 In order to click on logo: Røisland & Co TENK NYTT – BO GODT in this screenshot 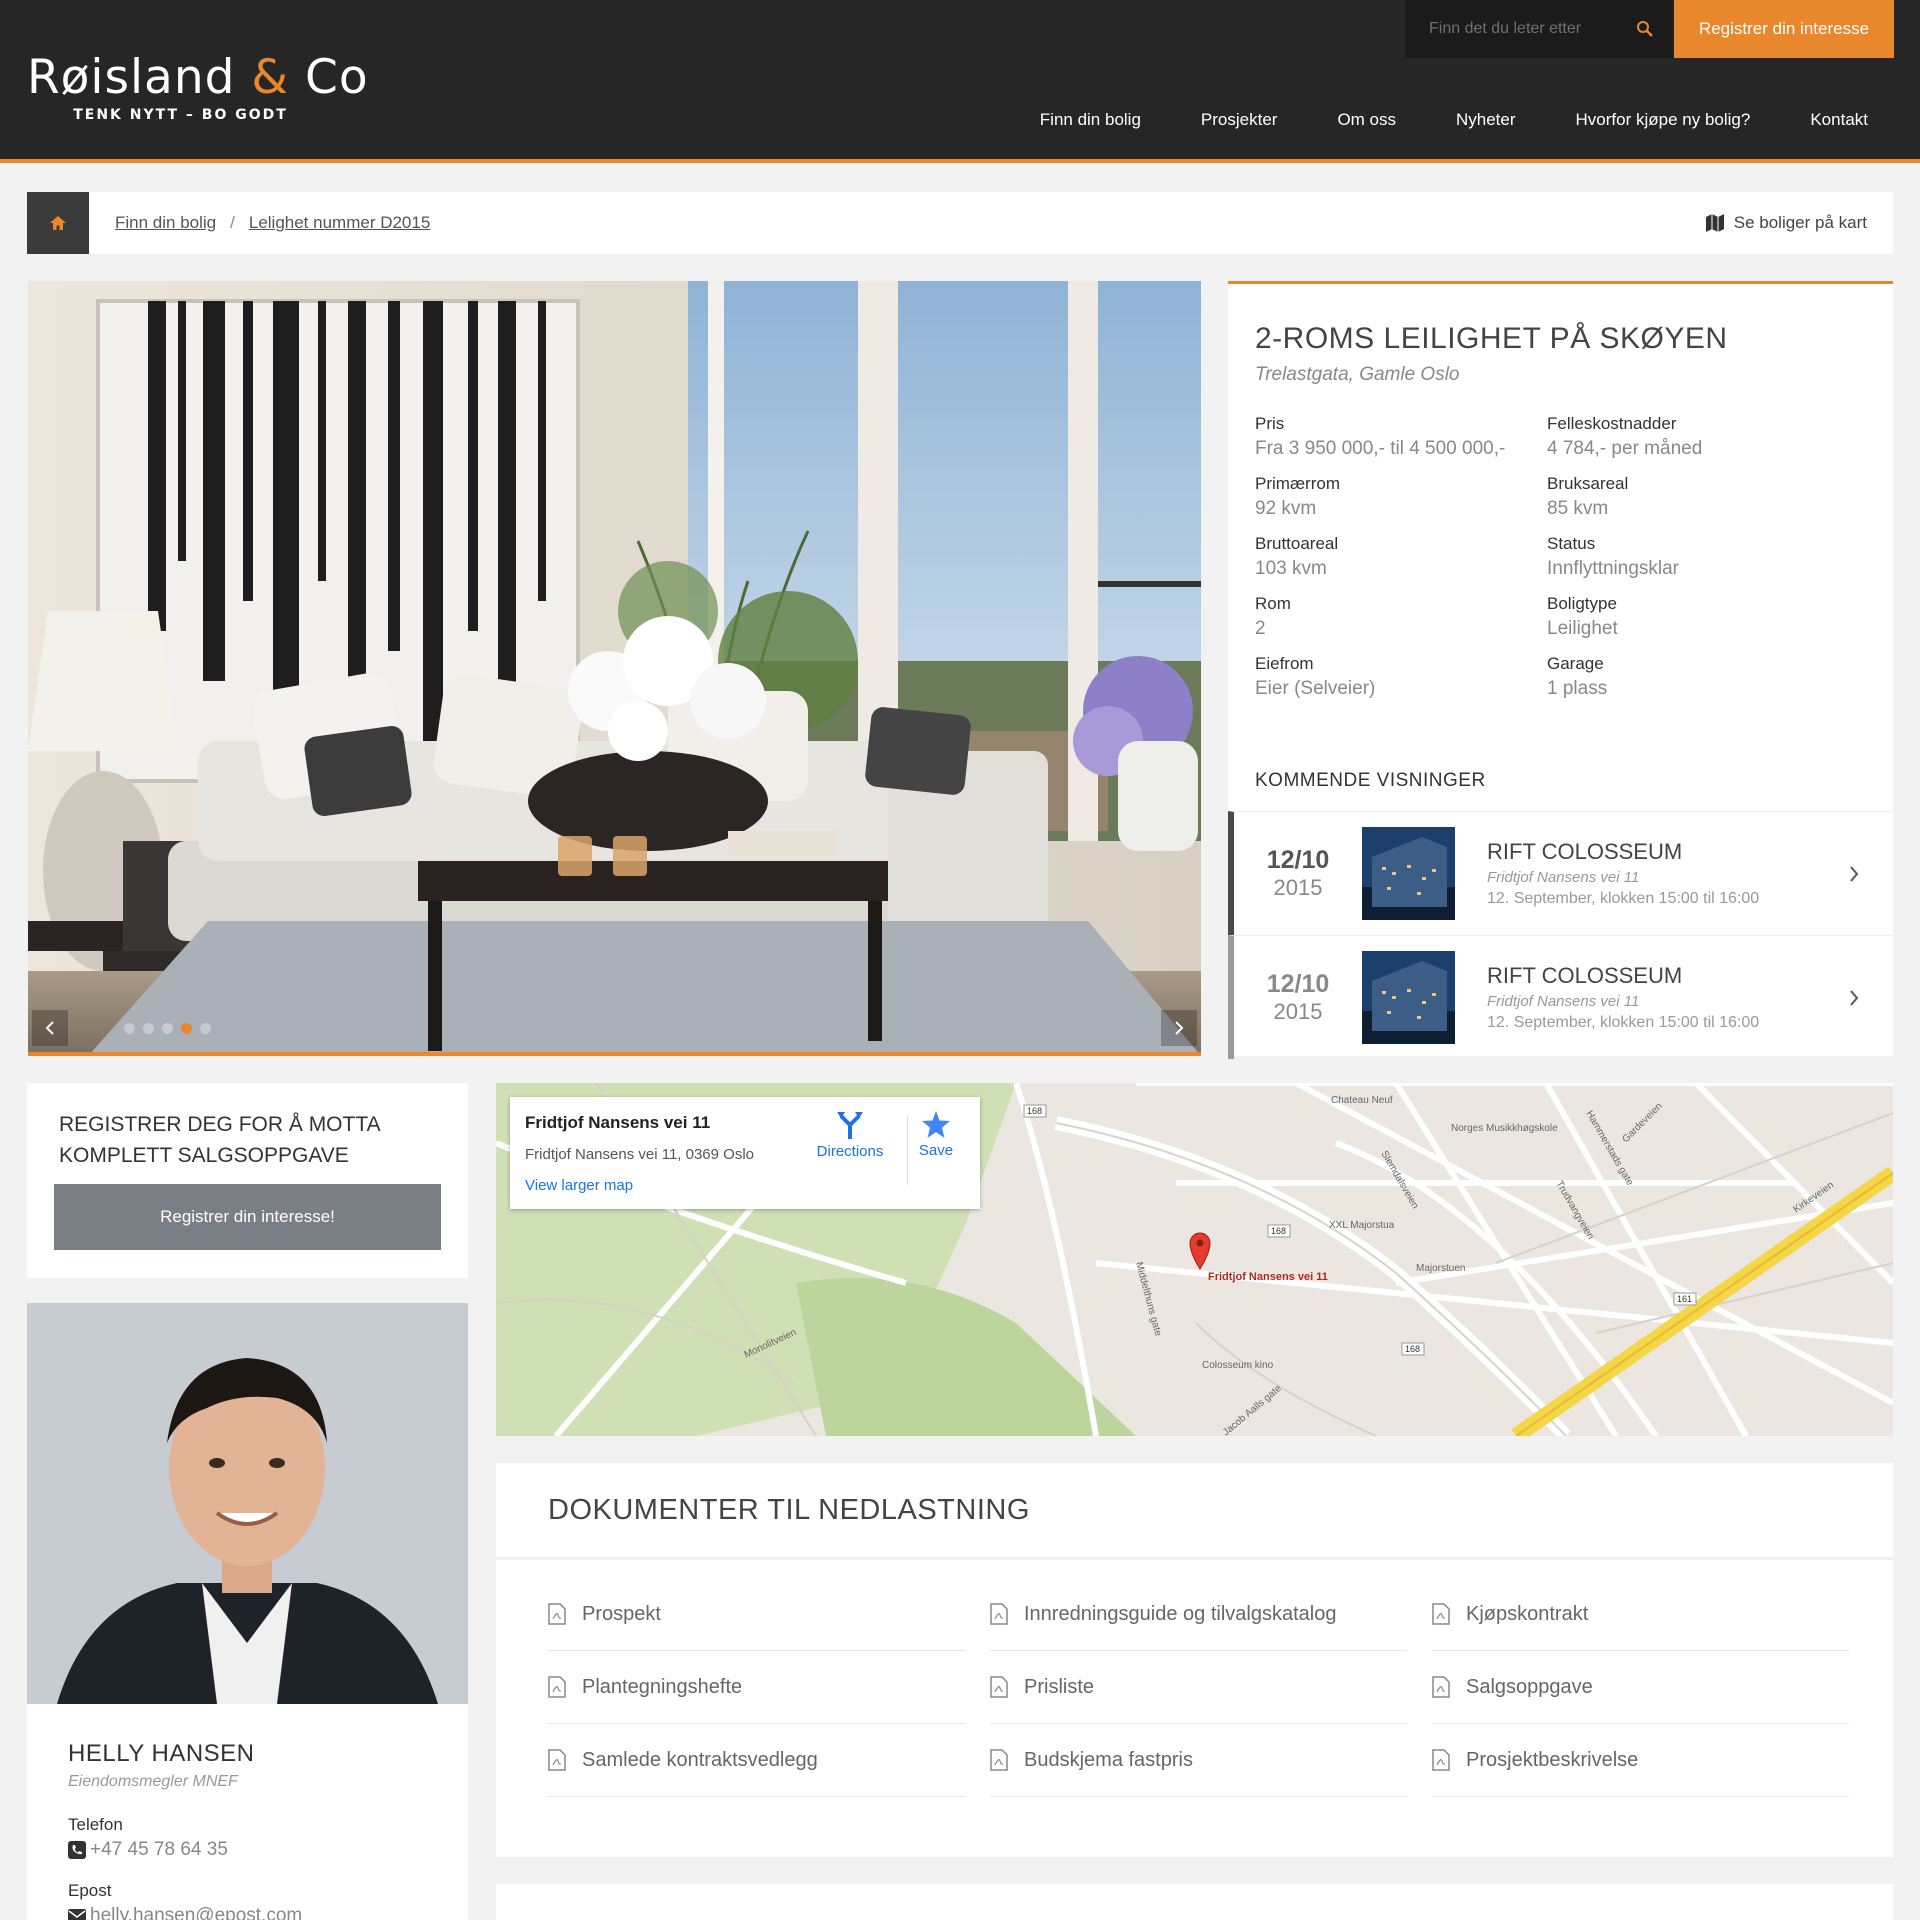, I will do `click(198, 86)`.